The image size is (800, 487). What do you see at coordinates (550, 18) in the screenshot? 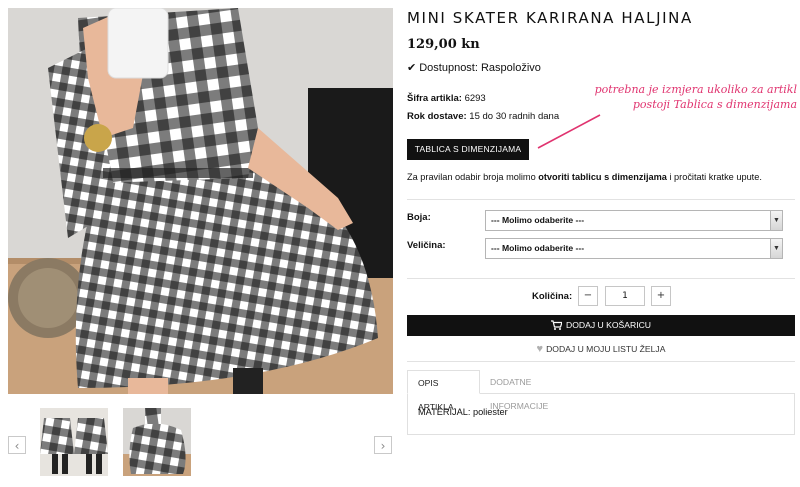
I see `product-title: MINI SKATER KARIRANA HALJINA` at bounding box center [550, 18].